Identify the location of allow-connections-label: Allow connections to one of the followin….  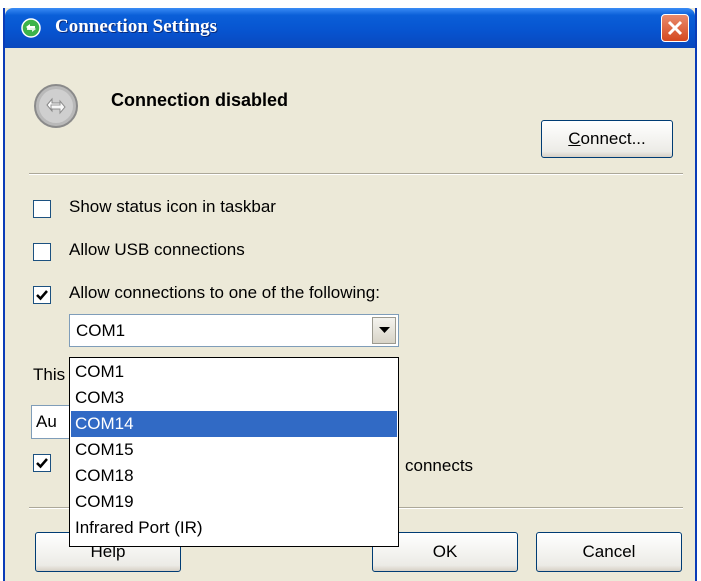
(224, 293).